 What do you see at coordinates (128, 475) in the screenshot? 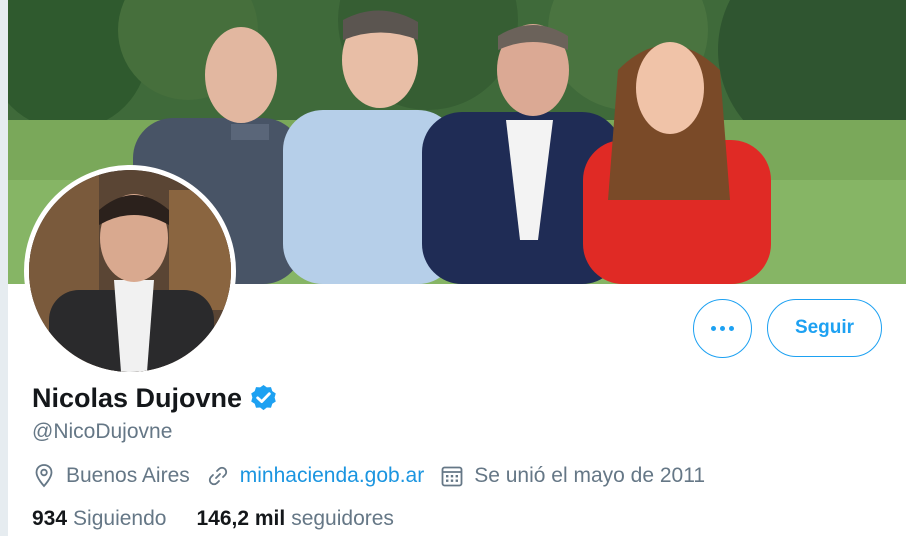
I see `location-text: Buenos Aires` at bounding box center [128, 475].